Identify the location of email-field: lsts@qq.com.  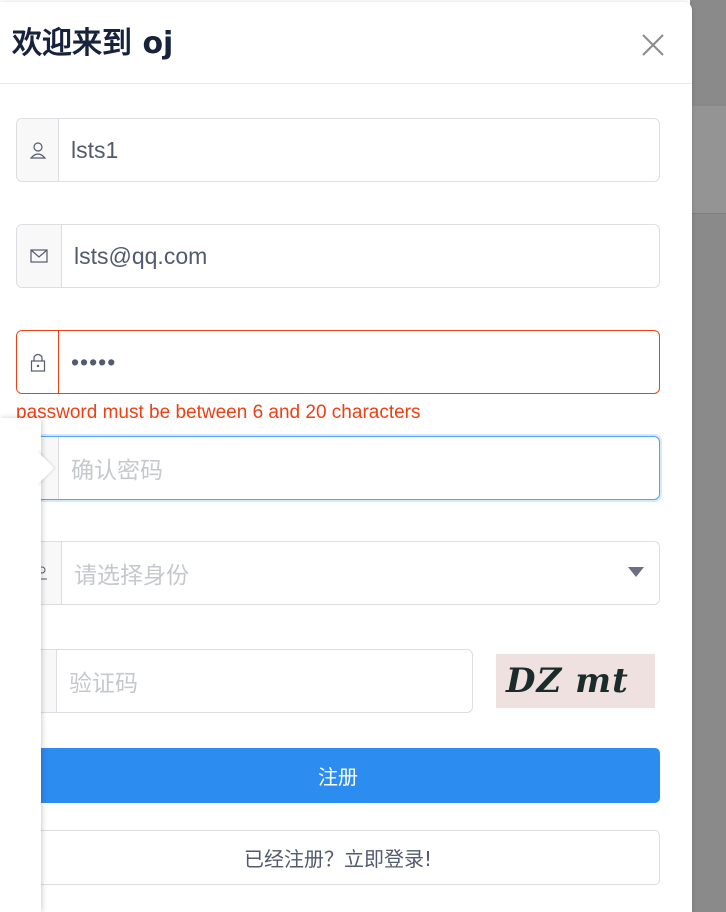
(338, 256).